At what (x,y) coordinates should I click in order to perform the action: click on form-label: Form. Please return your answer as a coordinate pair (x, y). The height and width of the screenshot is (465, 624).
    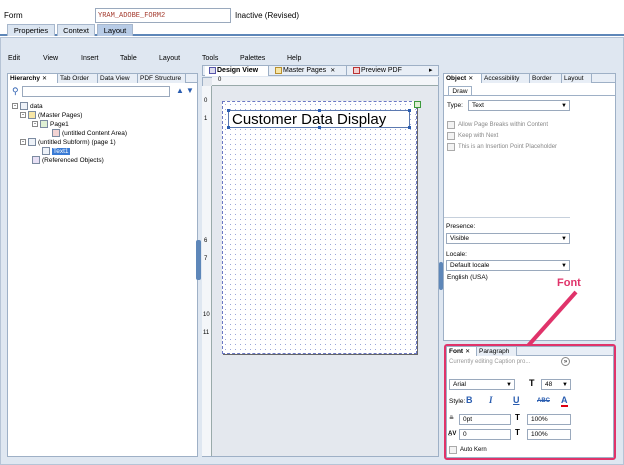
    Looking at the image, I should click on (13, 15).